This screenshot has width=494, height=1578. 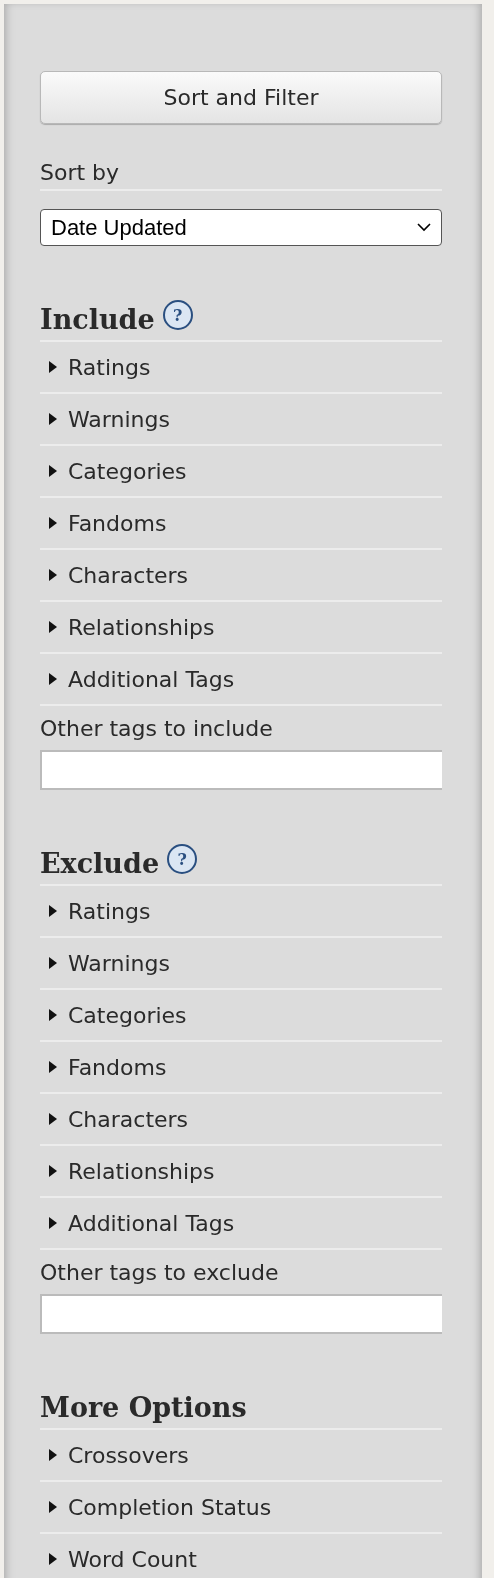 What do you see at coordinates (100, 863) in the screenshot?
I see `section-heading: Exclude` at bounding box center [100, 863].